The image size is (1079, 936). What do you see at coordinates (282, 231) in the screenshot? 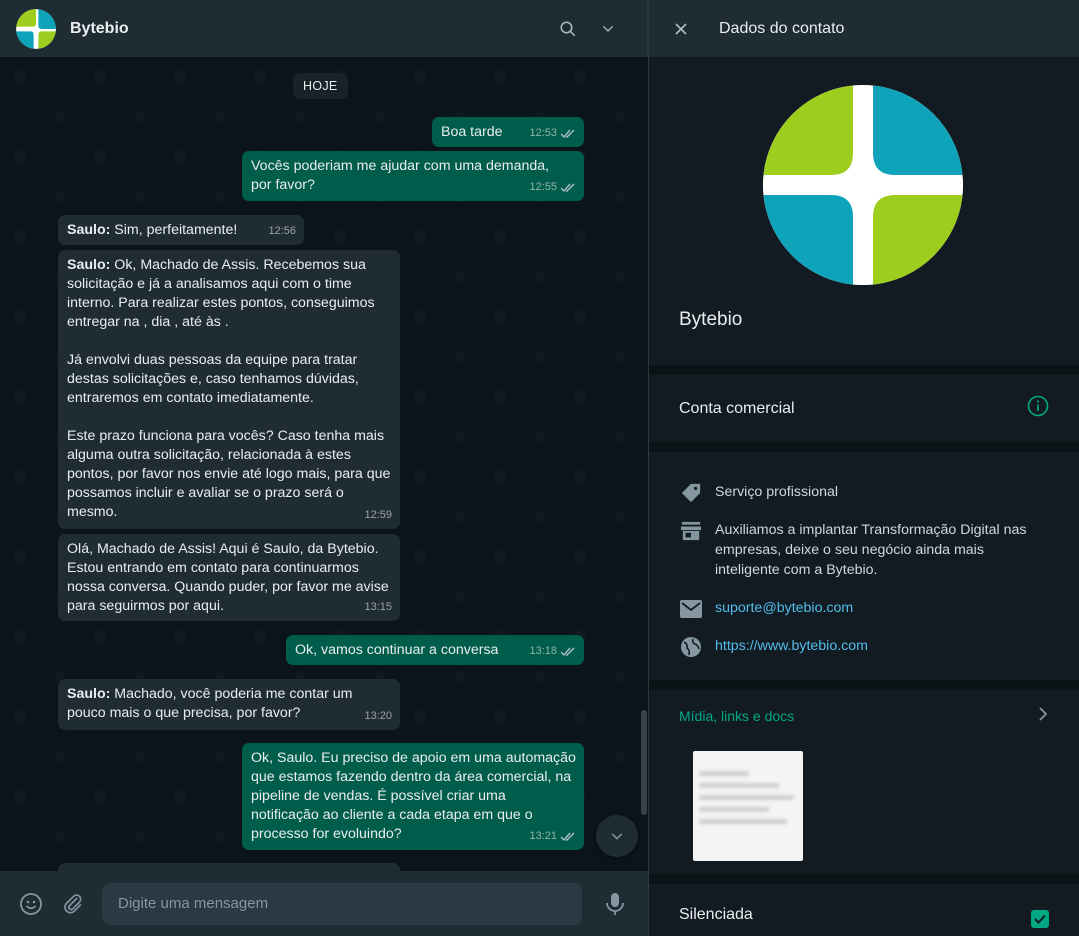
I see `message-time: 12:56` at bounding box center [282, 231].